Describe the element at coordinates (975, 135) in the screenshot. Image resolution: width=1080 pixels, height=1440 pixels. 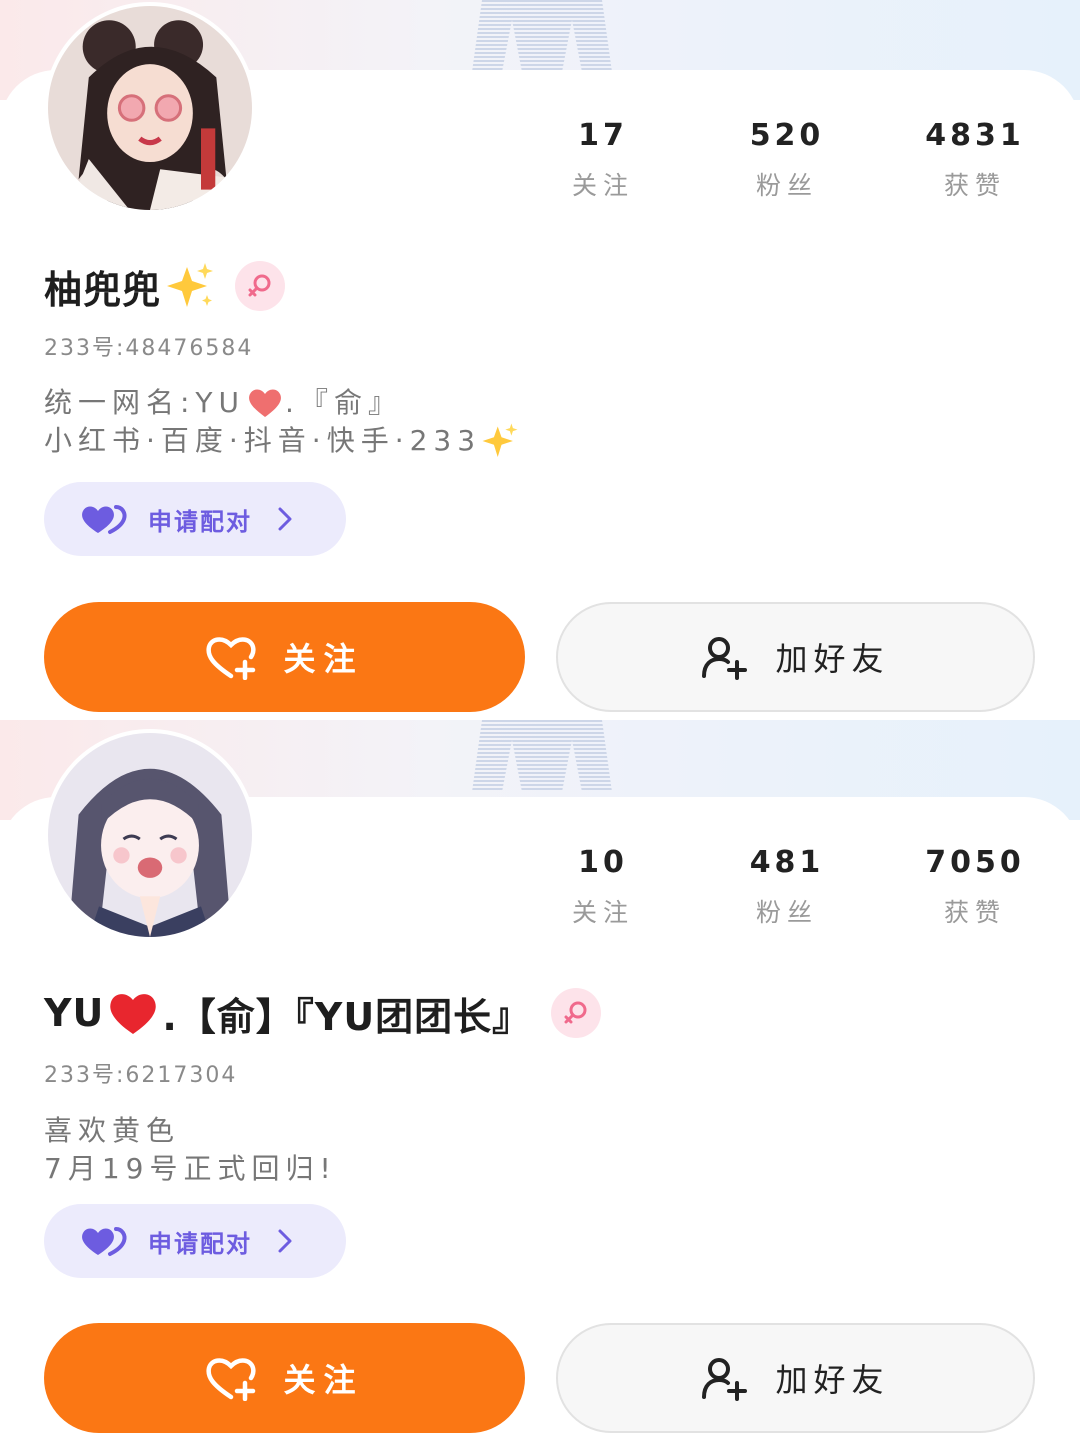
I see `stat-value: 4831` at that location.